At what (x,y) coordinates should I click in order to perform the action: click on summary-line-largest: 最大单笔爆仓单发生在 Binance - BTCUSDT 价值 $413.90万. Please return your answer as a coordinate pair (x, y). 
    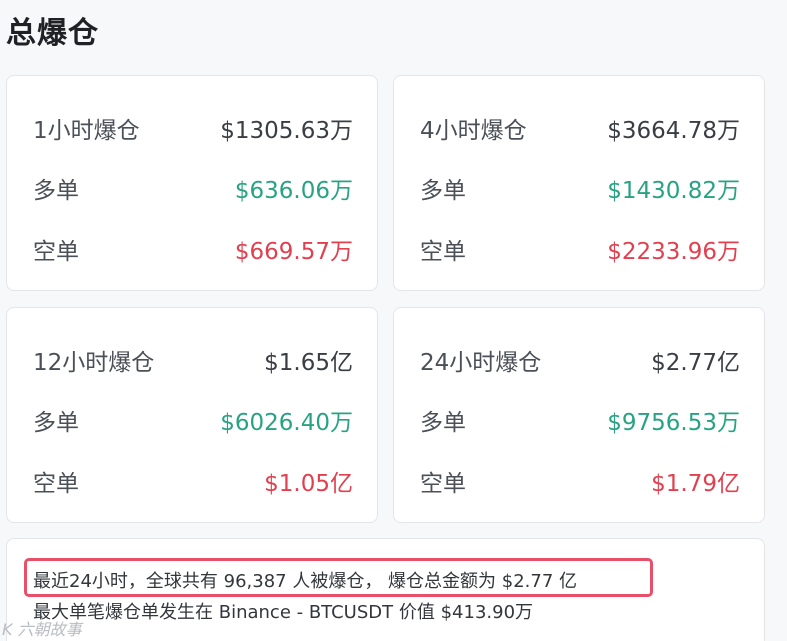
    Looking at the image, I should click on (283, 612).